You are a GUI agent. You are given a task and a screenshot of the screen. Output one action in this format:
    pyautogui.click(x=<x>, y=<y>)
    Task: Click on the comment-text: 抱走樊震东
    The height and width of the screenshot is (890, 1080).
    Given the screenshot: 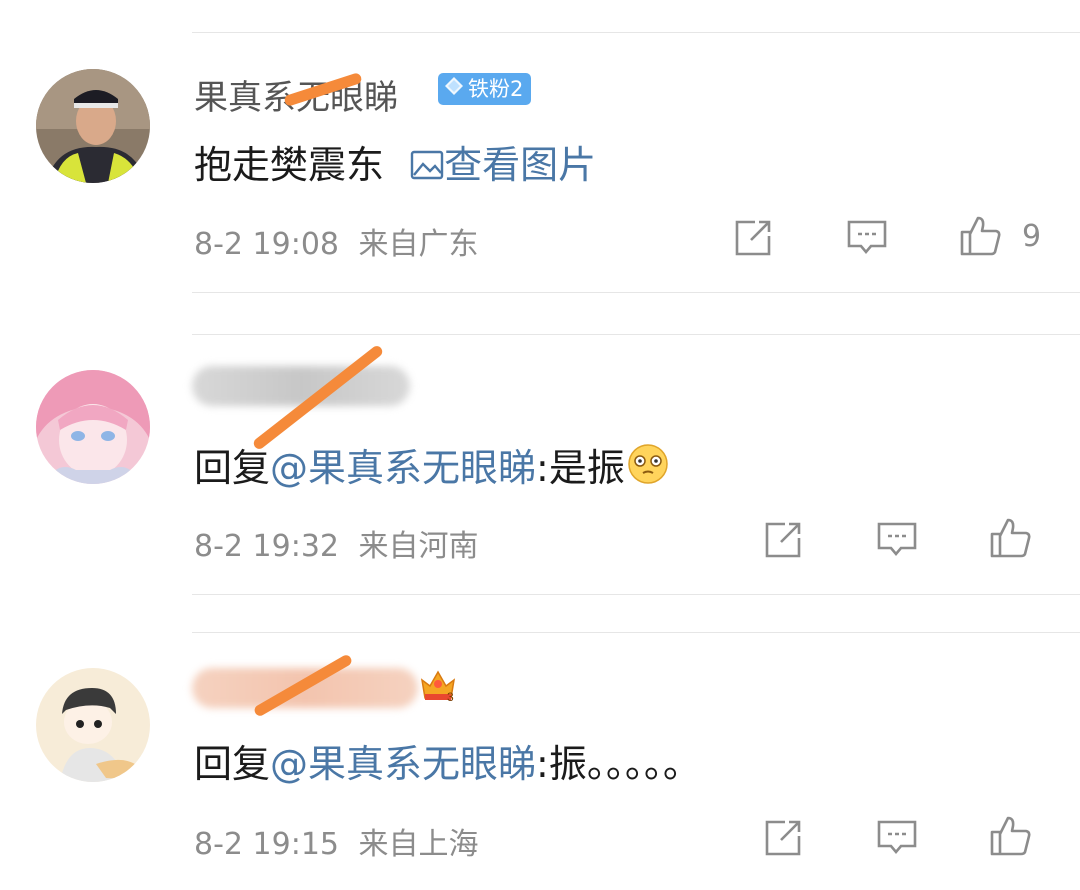 What is the action you would take?
    pyautogui.click(x=289, y=165)
    